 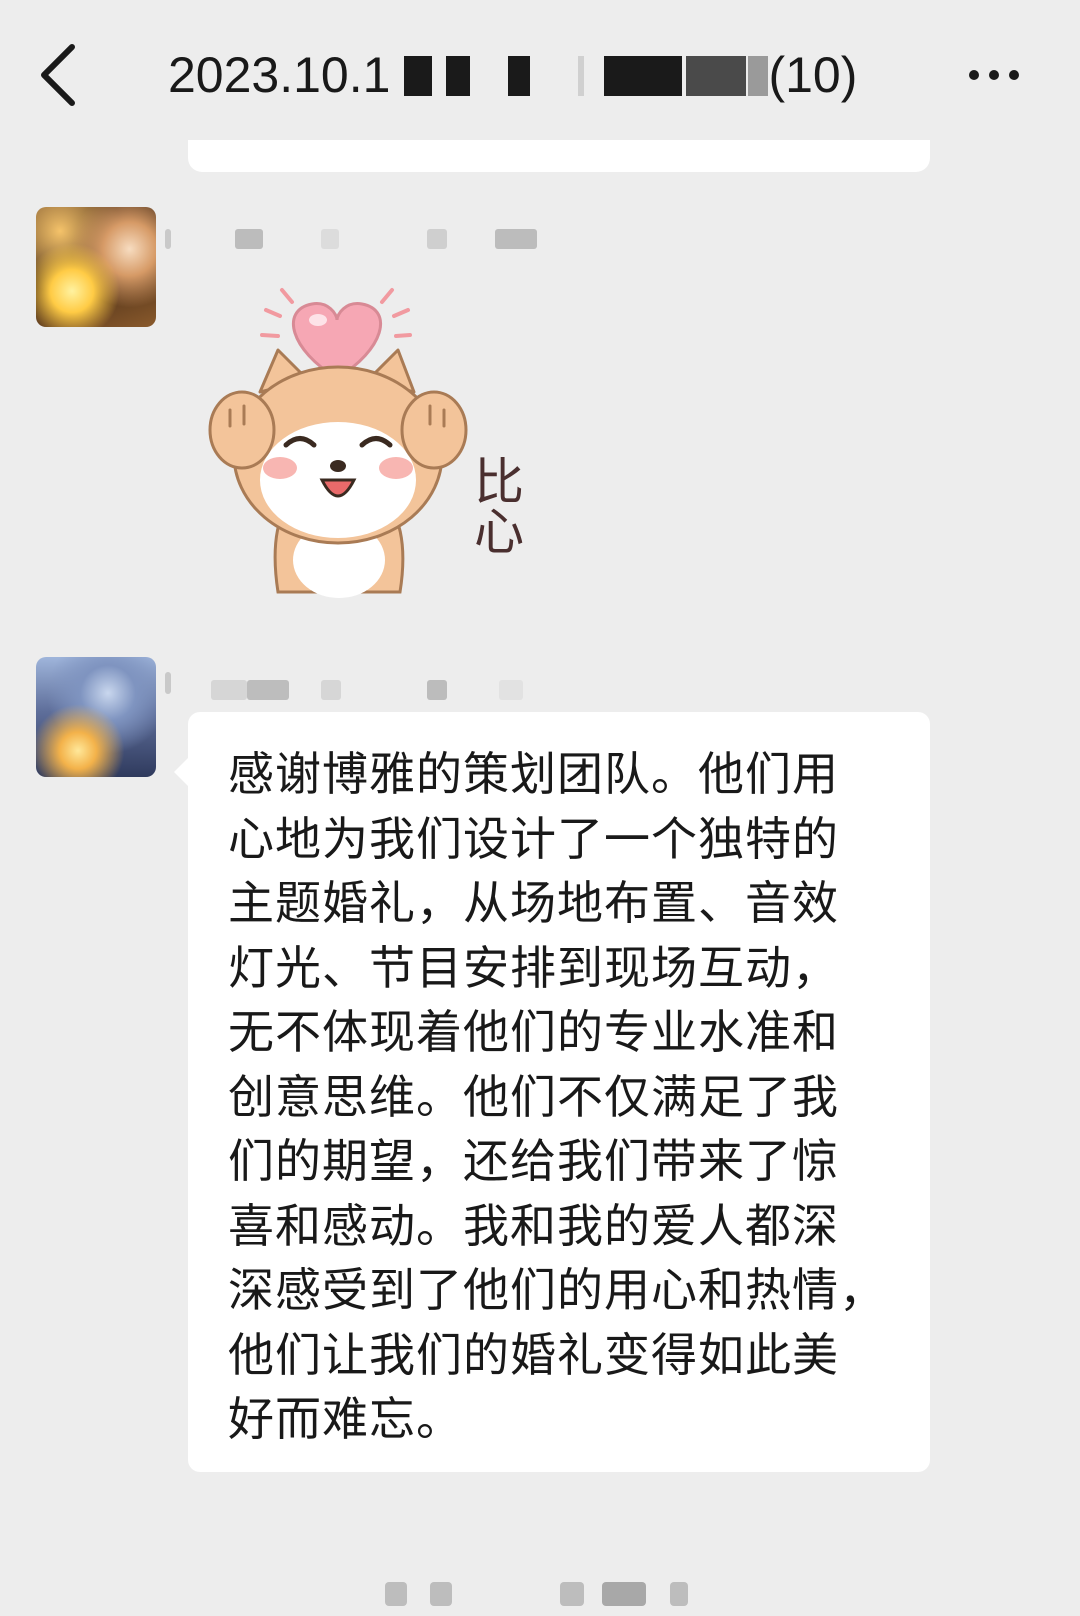 I want to click on chat-title-date: 2023.10.1, so click(x=279, y=75).